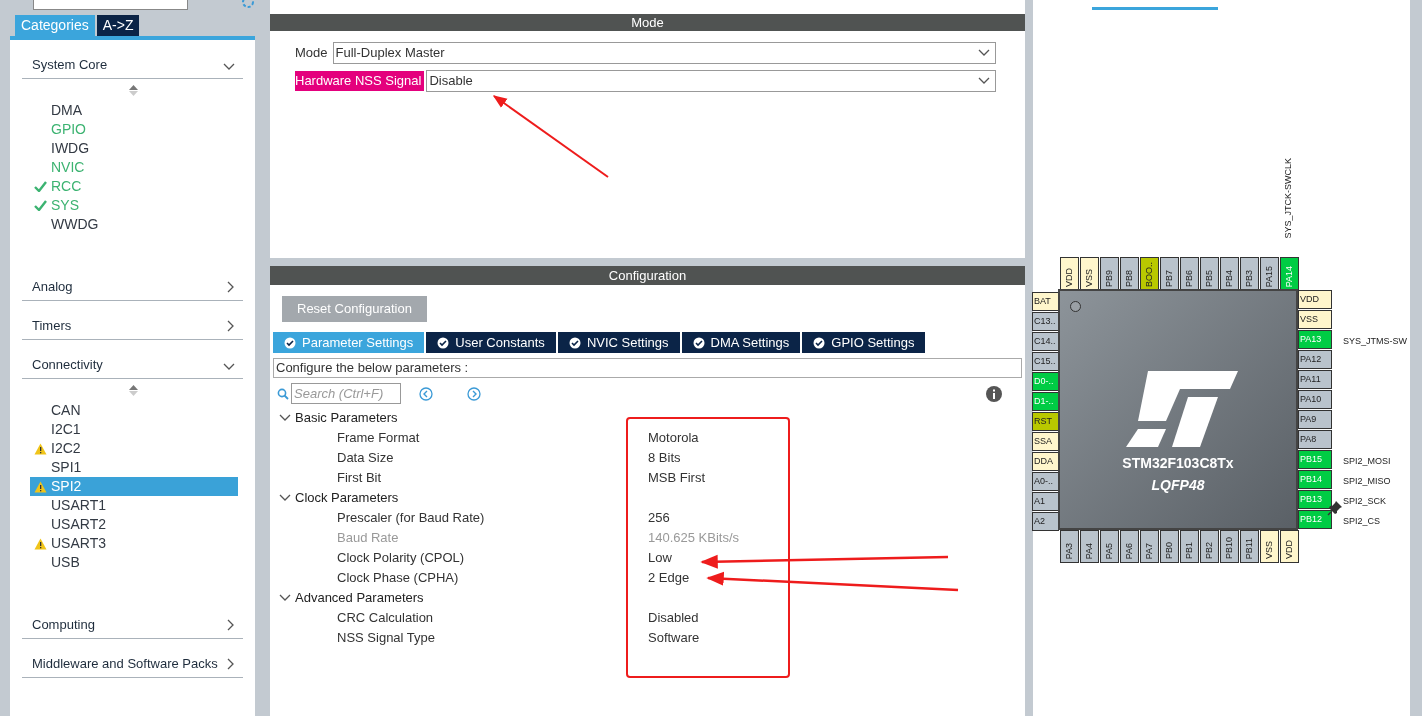 The width and height of the screenshot is (1422, 716). Describe the element at coordinates (1129, 274) in the screenshot. I see `pin: PB8` at that location.